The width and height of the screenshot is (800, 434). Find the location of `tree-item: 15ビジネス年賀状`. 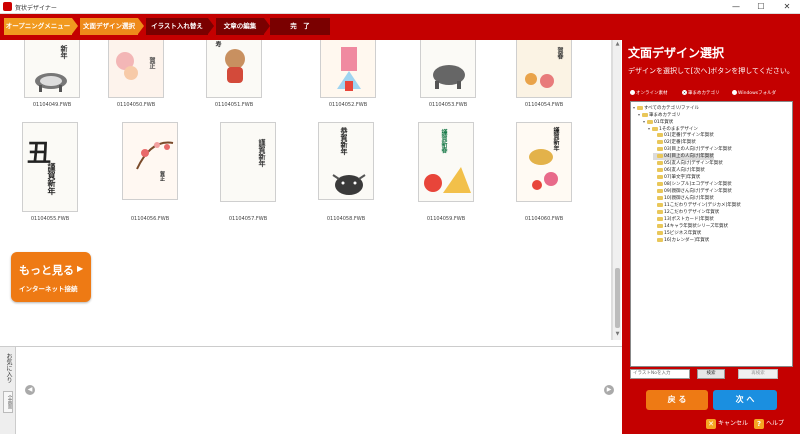

tree-item: 15ビジネス年賀状 is located at coordinates (677, 233).